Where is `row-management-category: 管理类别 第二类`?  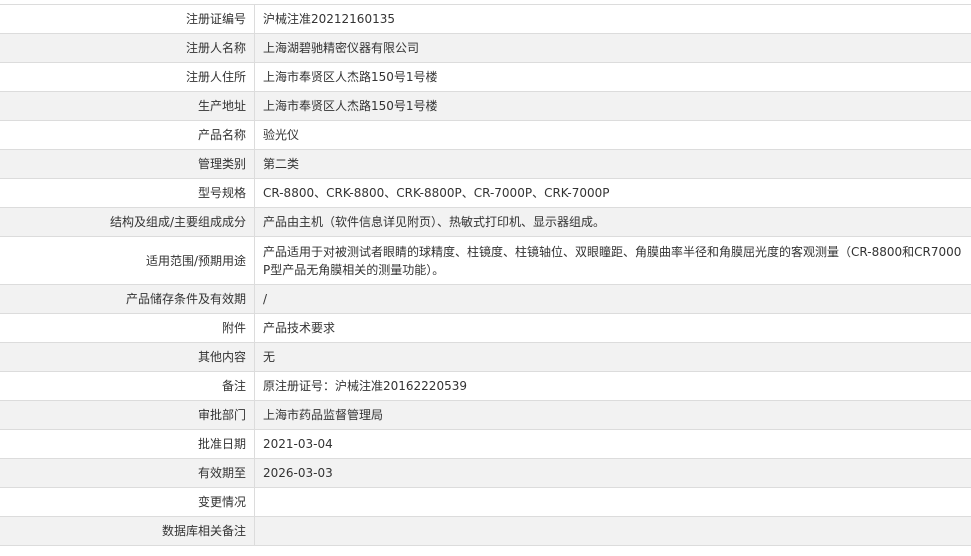 row-management-category: 管理类别 第二类 is located at coordinates (485, 164).